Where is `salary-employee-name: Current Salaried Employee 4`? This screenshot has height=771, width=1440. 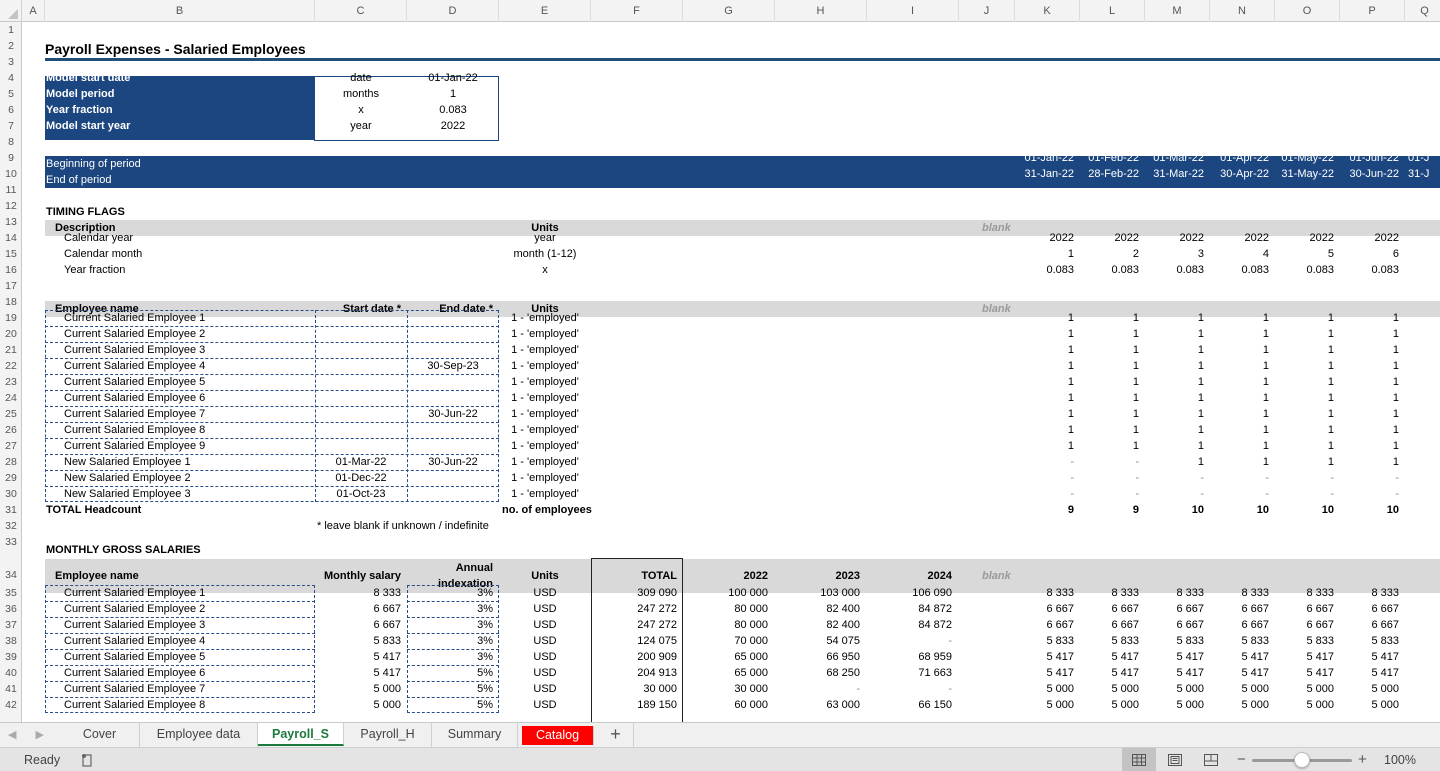
salary-employee-name: Current Salaried Employee 4 is located at coordinates (188, 641).